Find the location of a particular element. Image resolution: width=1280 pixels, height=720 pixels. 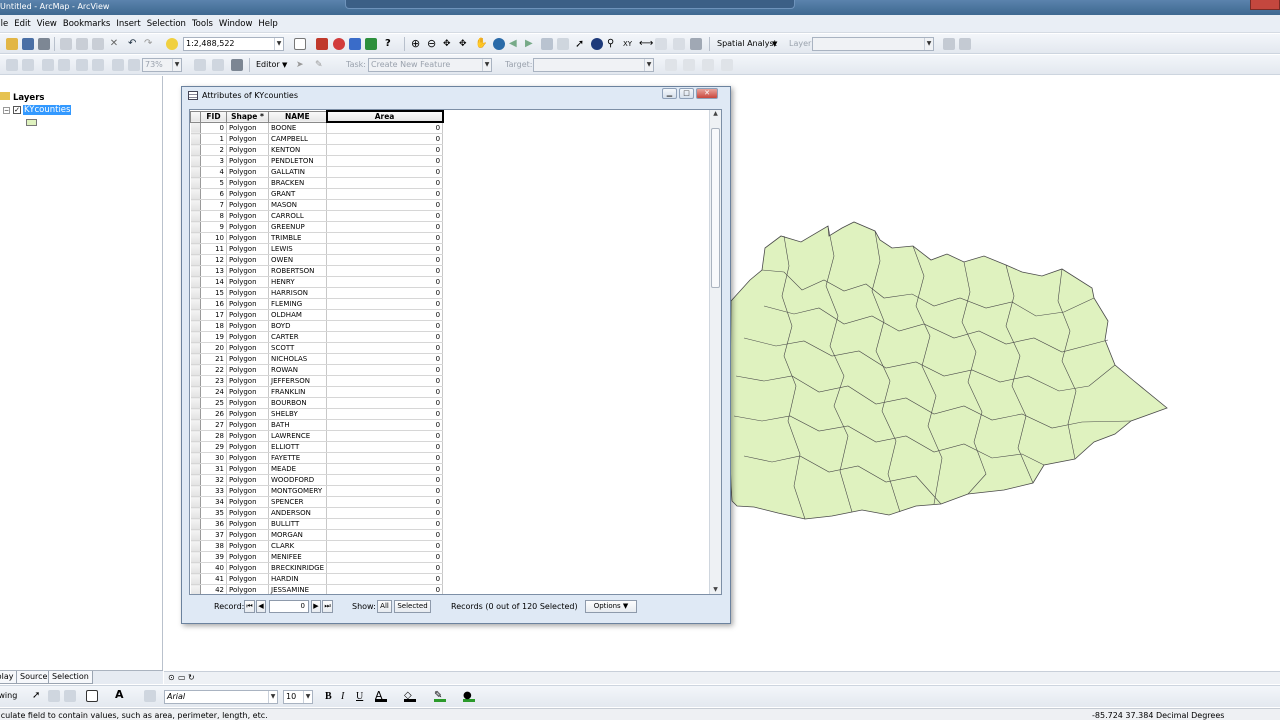

table-row: 4 Polygon GALLATIN 0 is located at coordinates (317, 172).